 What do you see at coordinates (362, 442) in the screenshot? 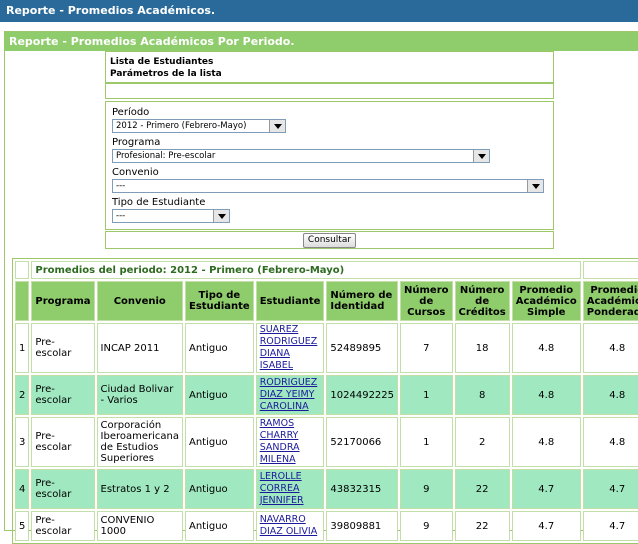
I see `cell-identidad: 52170066` at bounding box center [362, 442].